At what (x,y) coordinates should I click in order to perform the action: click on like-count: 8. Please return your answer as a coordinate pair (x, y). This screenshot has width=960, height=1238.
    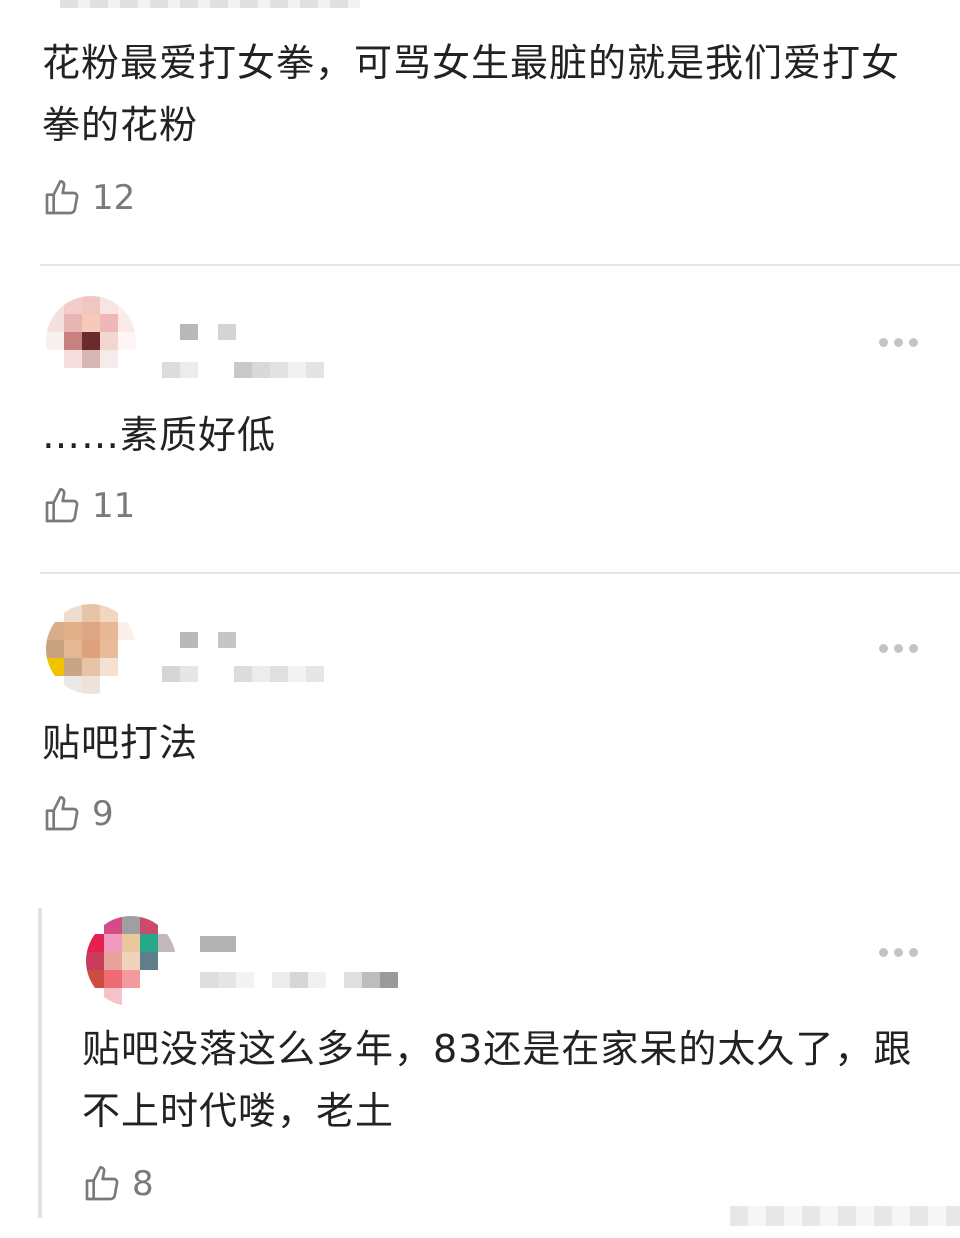
    Looking at the image, I should click on (143, 1184).